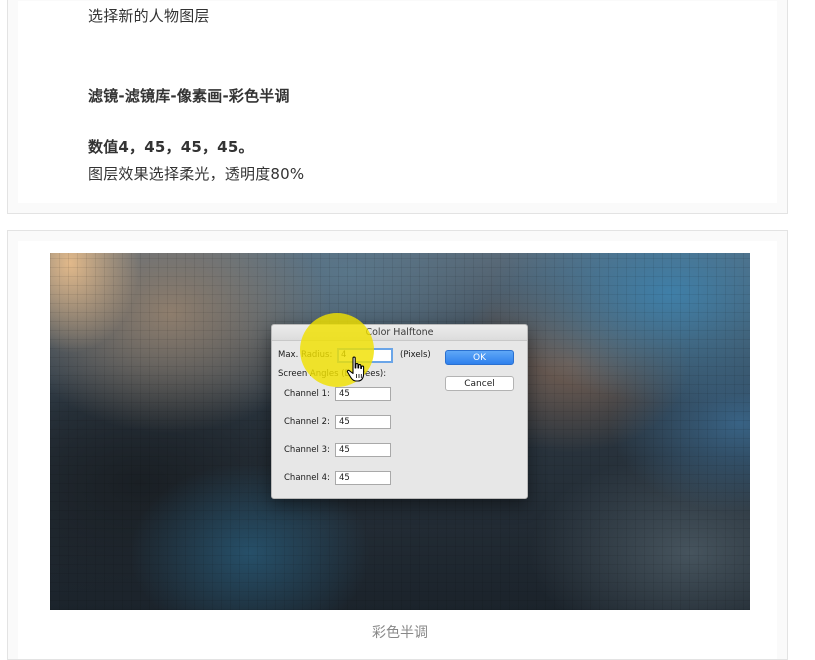 Image resolution: width=815 pixels, height=660 pixels. What do you see at coordinates (479, 357) in the screenshot?
I see `ok-button: OK` at bounding box center [479, 357].